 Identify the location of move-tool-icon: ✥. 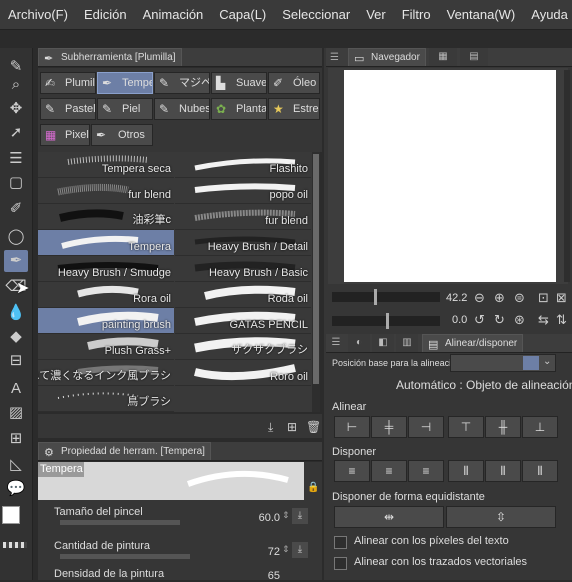
(16, 109).